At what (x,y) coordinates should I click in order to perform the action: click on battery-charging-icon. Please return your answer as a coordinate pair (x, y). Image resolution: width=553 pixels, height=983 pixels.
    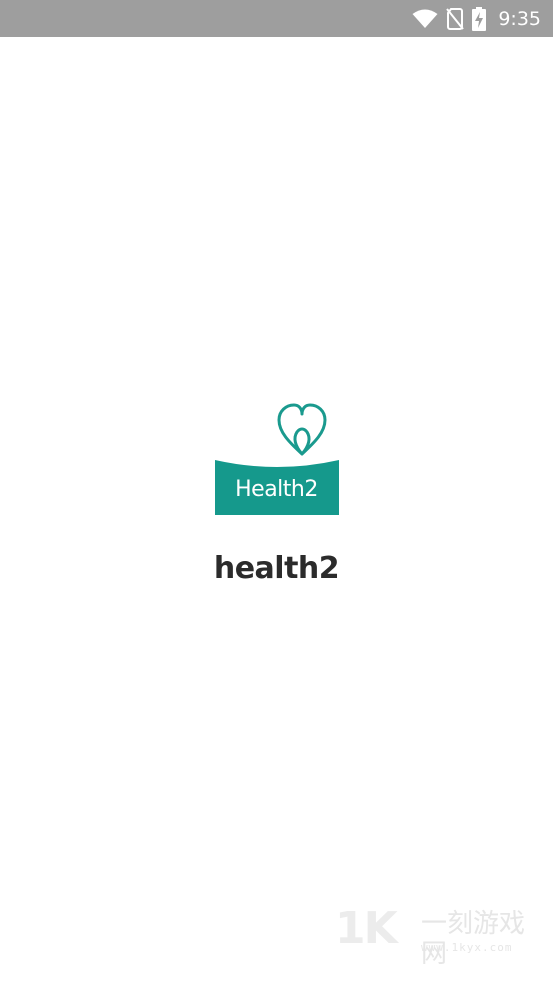
    Looking at the image, I should click on (479, 18).